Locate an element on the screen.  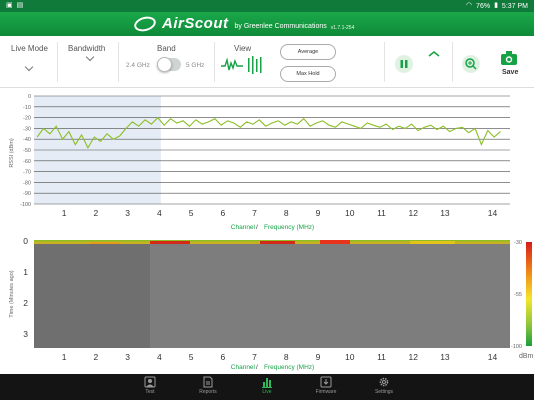
rssi-tick-label: -90 is located at coordinates (27, 194).